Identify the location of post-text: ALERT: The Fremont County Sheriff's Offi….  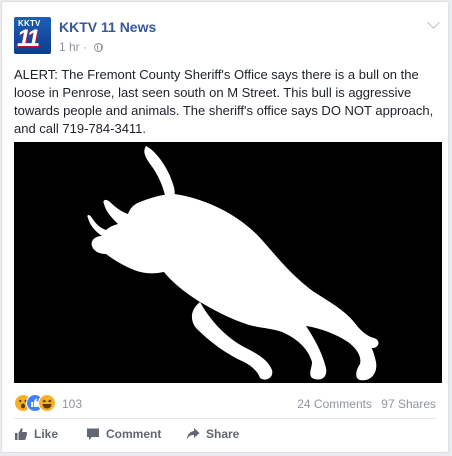
(224, 101).